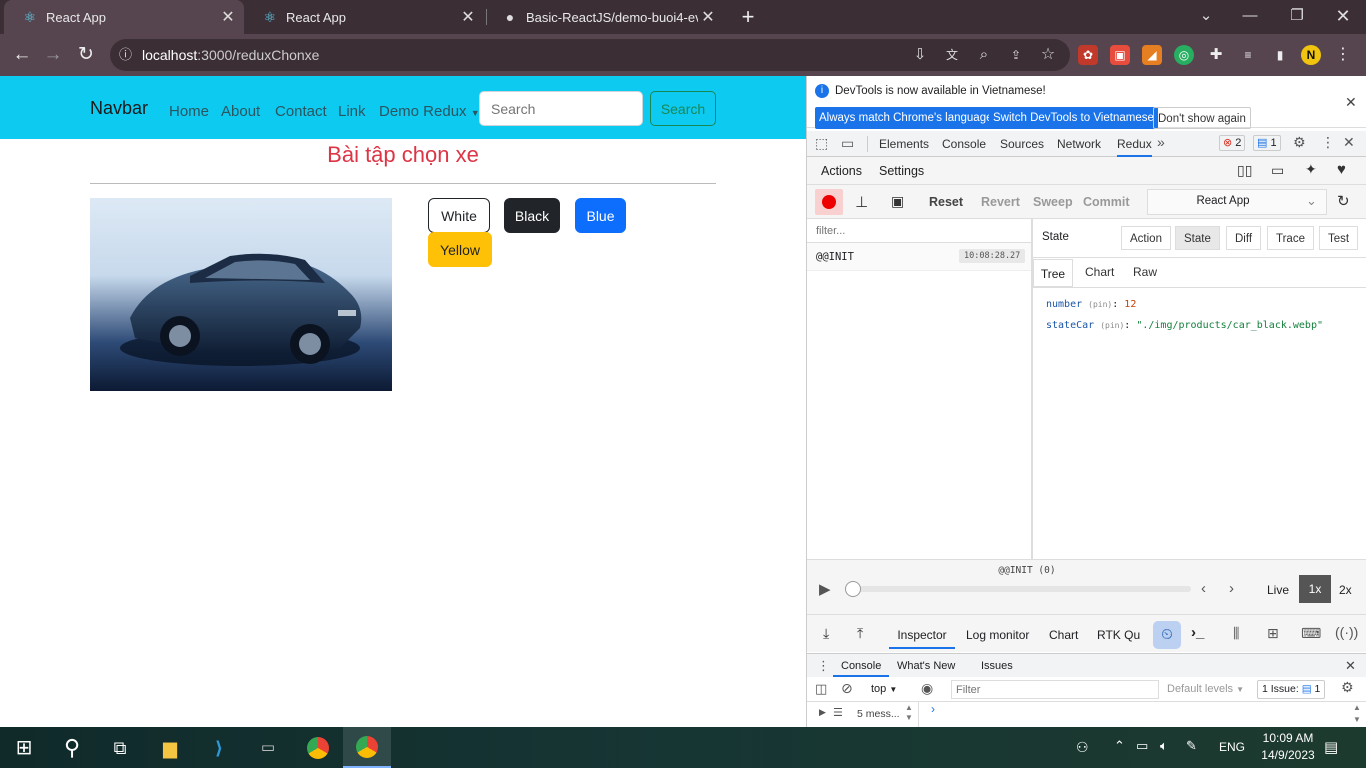 The height and width of the screenshot is (768, 1366). What do you see at coordinates (904, 144) in the screenshot?
I see `tab-elements: Elements` at bounding box center [904, 144].